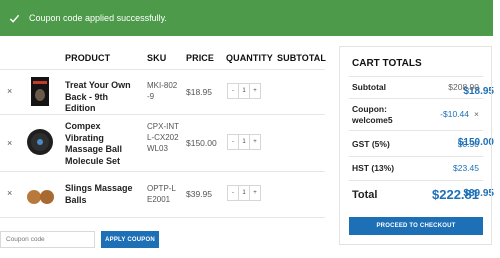  I want to click on product-sku: MKI-802-9, so click(162, 91).